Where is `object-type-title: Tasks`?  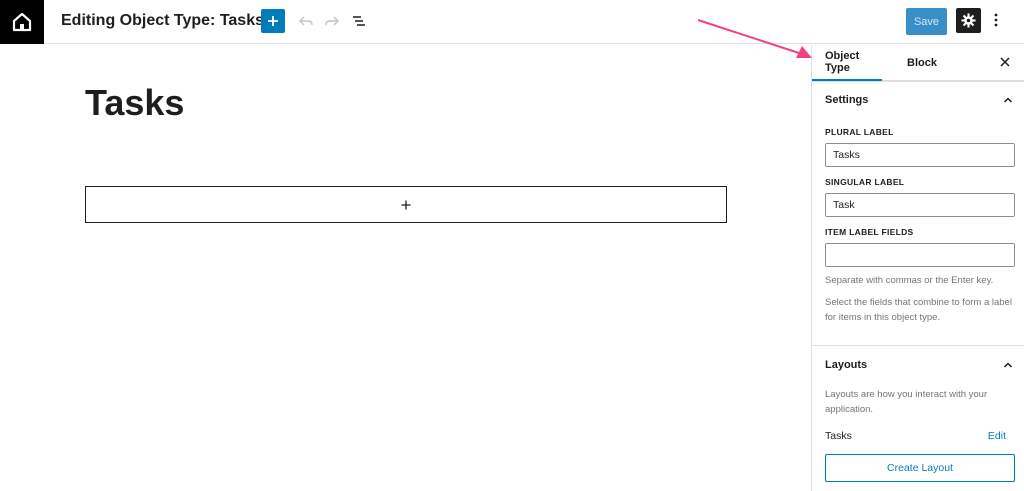
object-type-title: Tasks is located at coordinates (134, 103).